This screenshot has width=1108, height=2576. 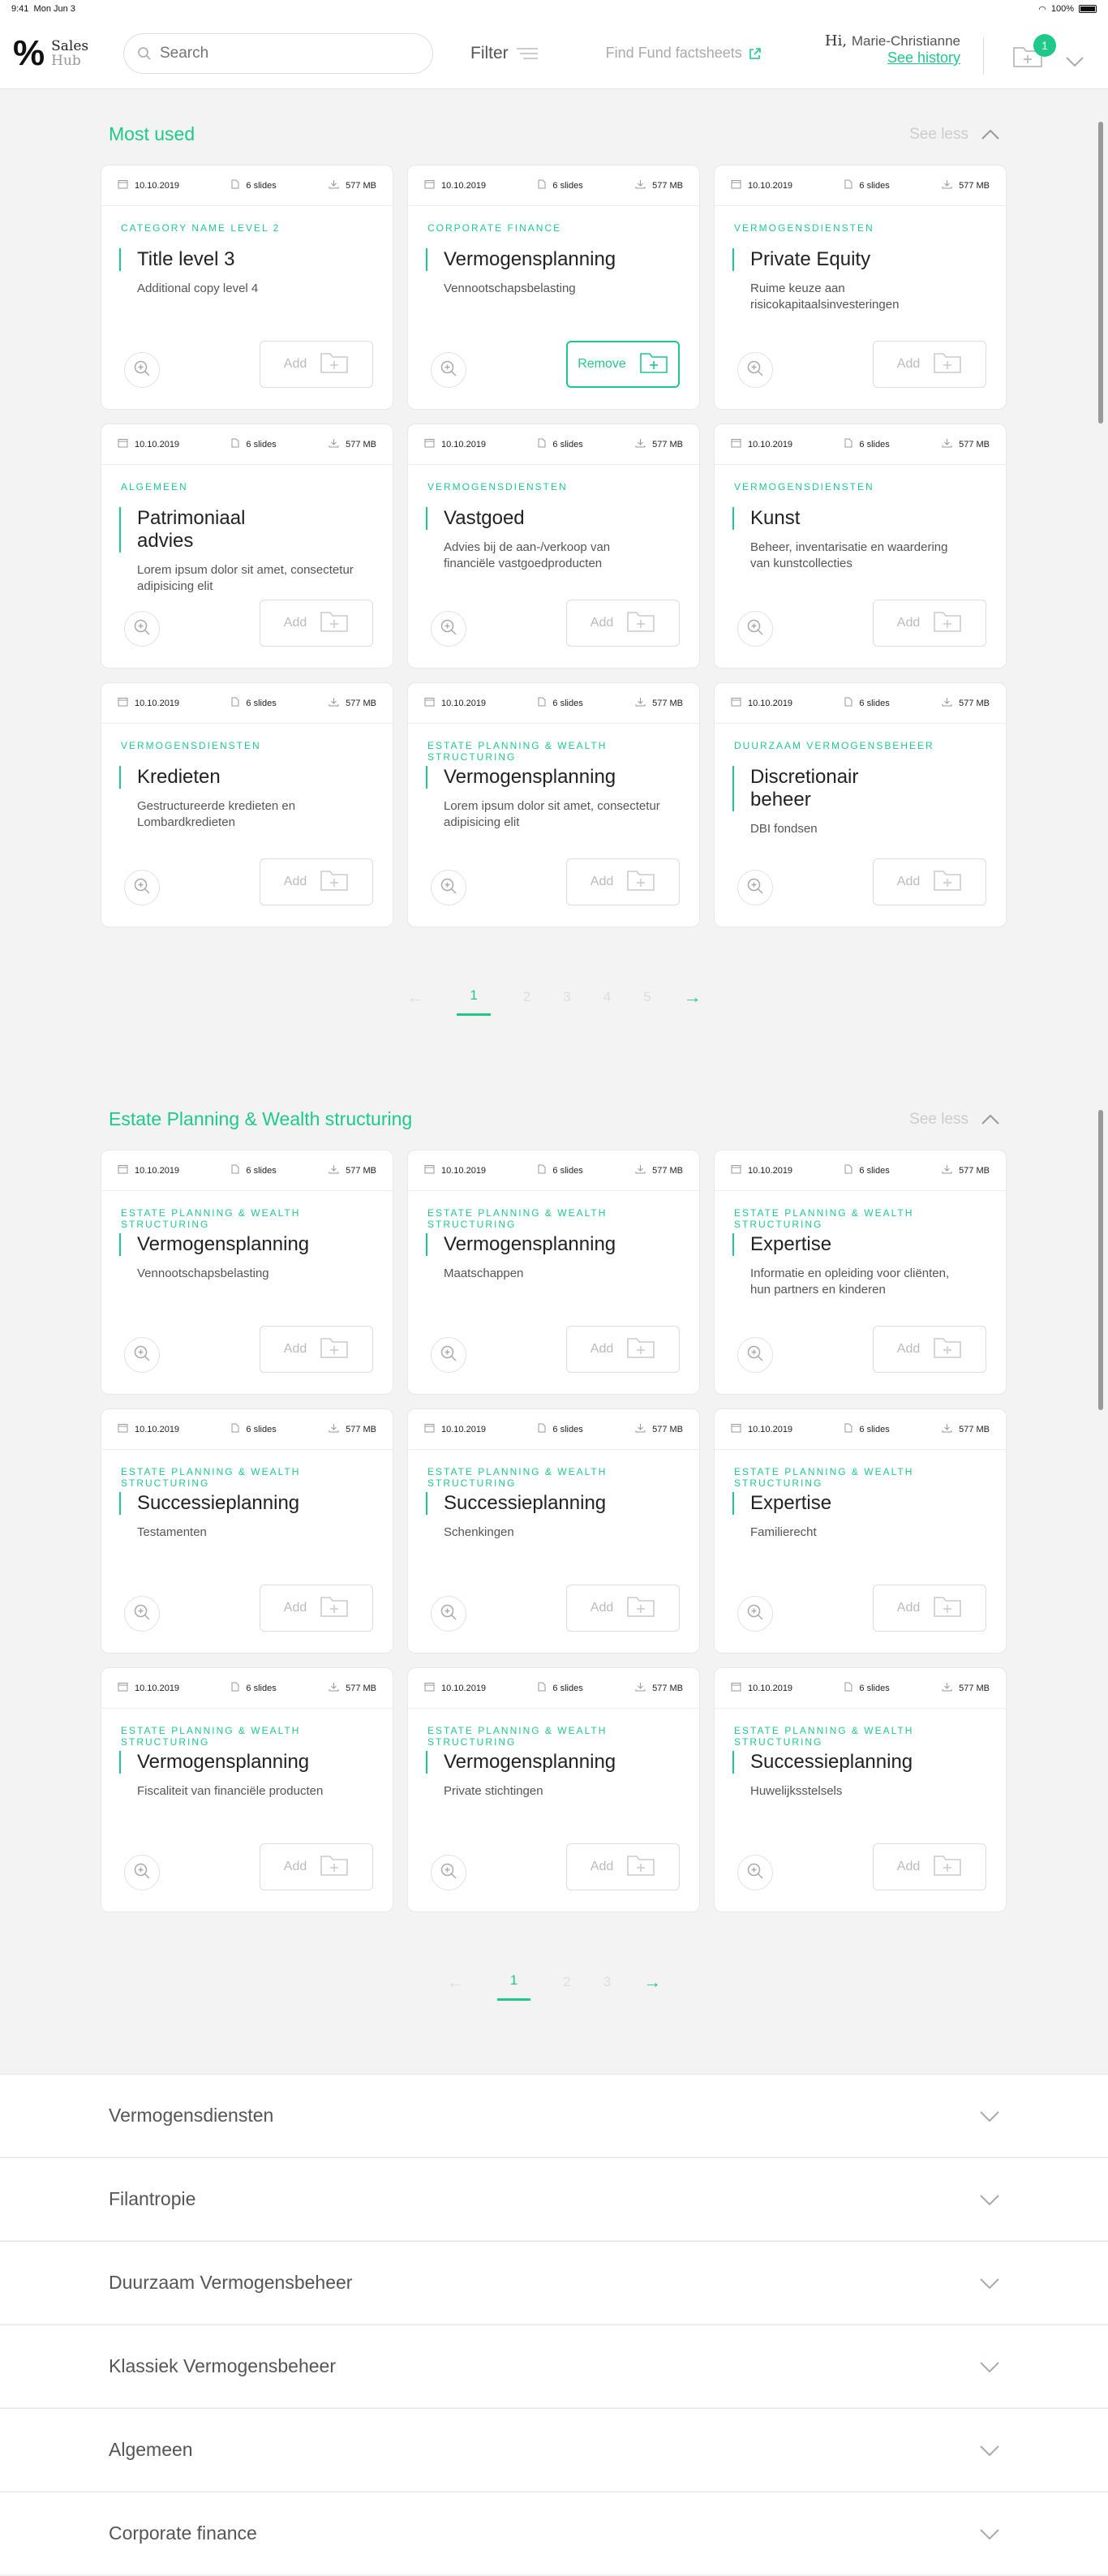 I want to click on page-number: 4, so click(x=607, y=997).